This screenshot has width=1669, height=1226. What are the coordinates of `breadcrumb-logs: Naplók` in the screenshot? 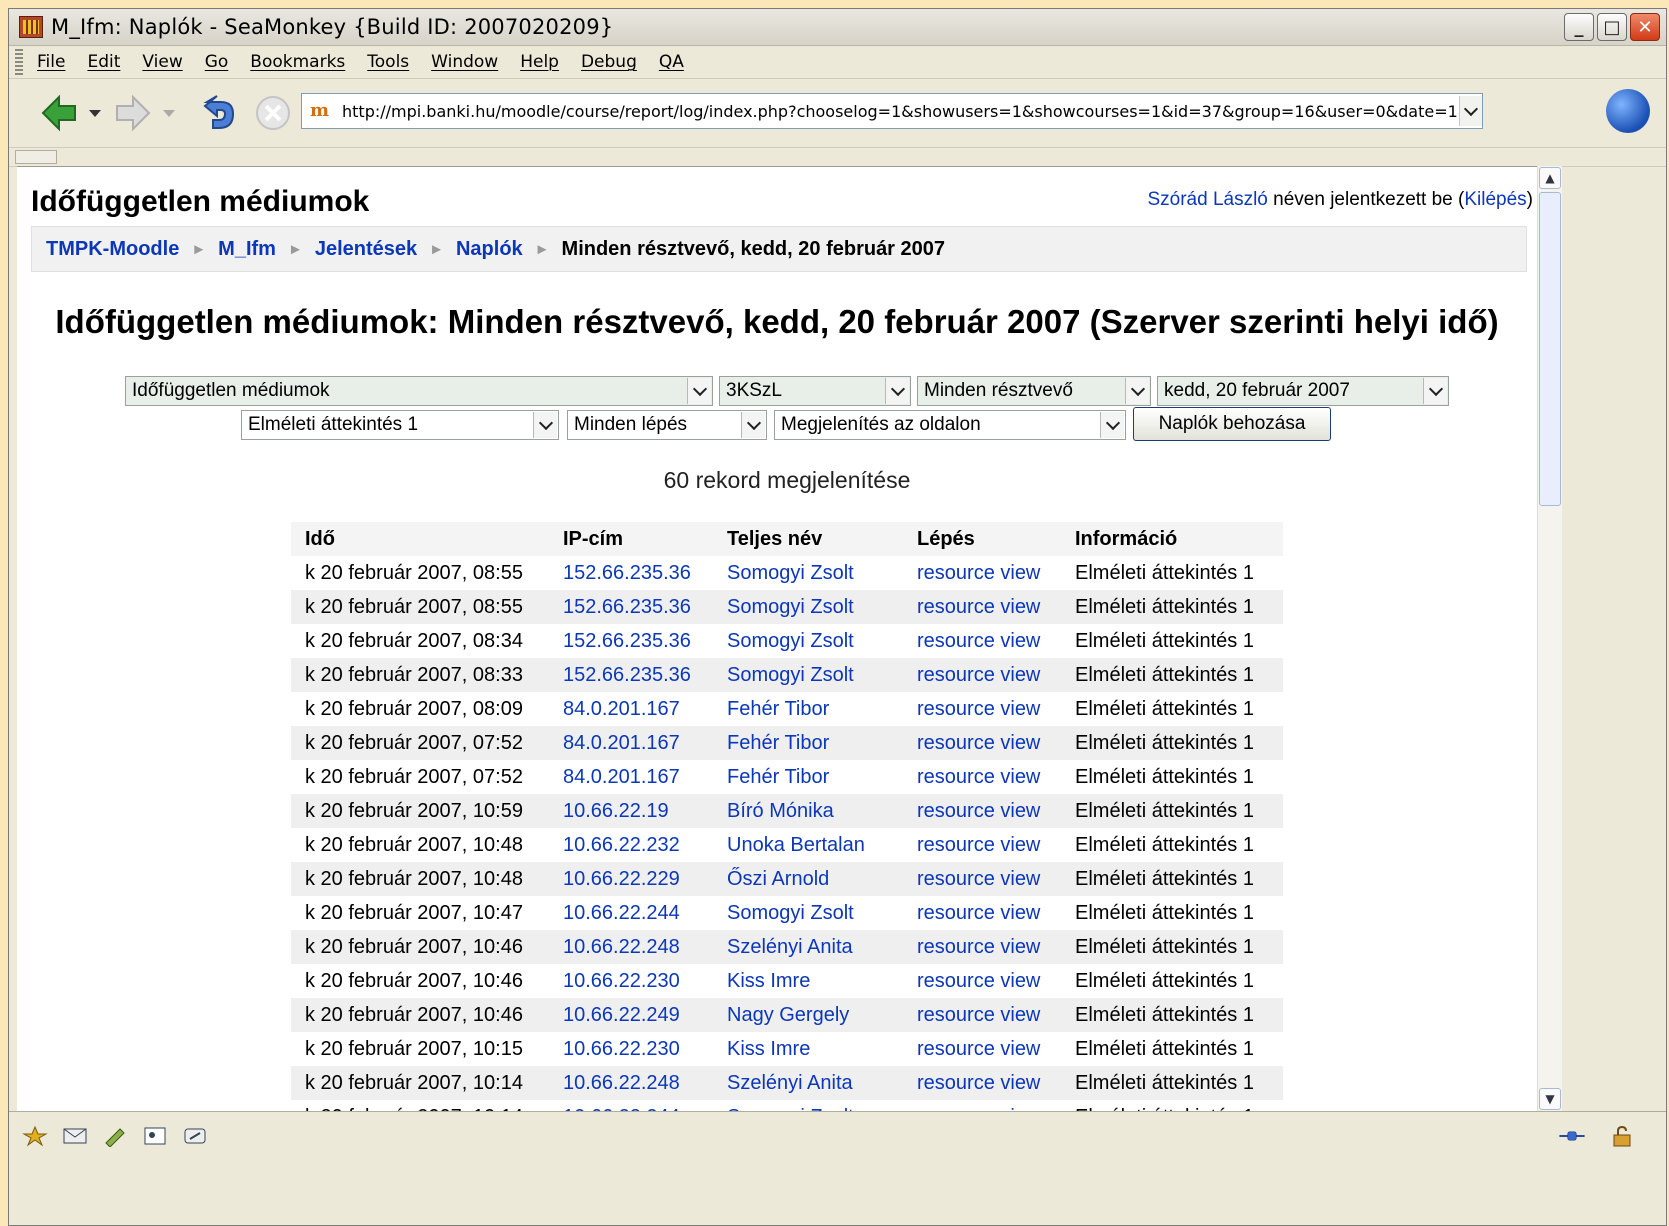 It's located at (489, 249).